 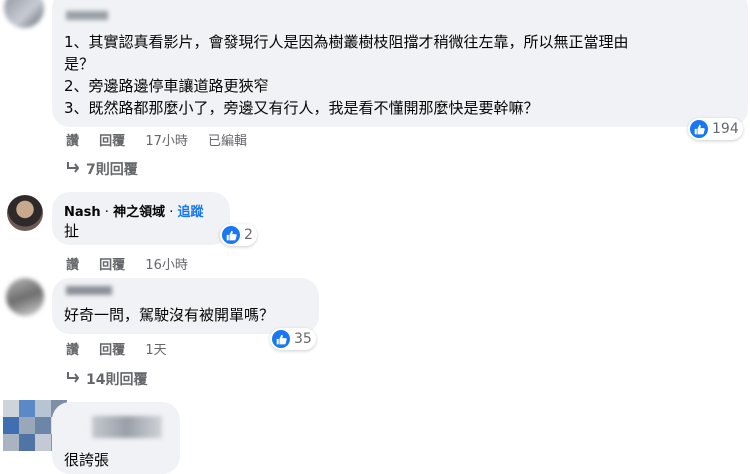 I want to click on reaction-count-badge: 2, so click(x=238, y=235).